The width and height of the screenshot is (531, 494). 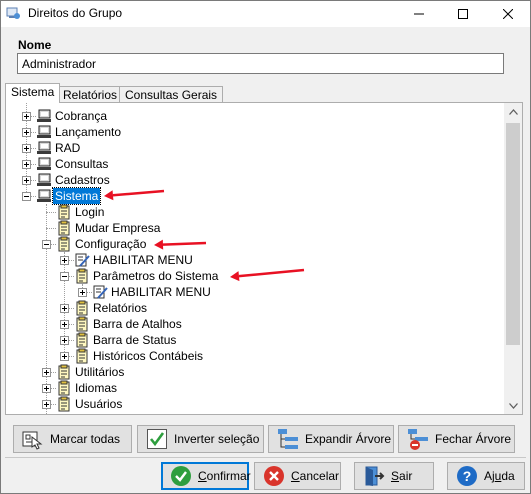 I want to click on tree-node-label: Mudar Empresa, so click(x=117, y=228).